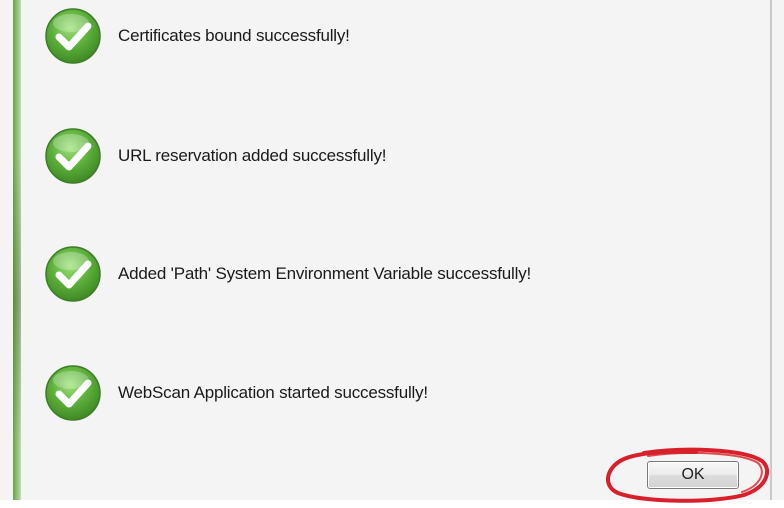  What do you see at coordinates (693, 475) in the screenshot?
I see `ok-button: OK` at bounding box center [693, 475].